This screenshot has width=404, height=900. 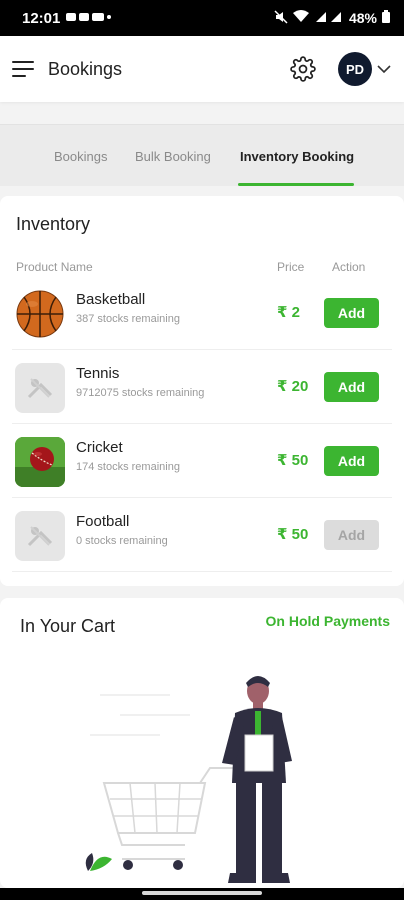 I want to click on product-price: ₹ 20, so click(x=293, y=386).